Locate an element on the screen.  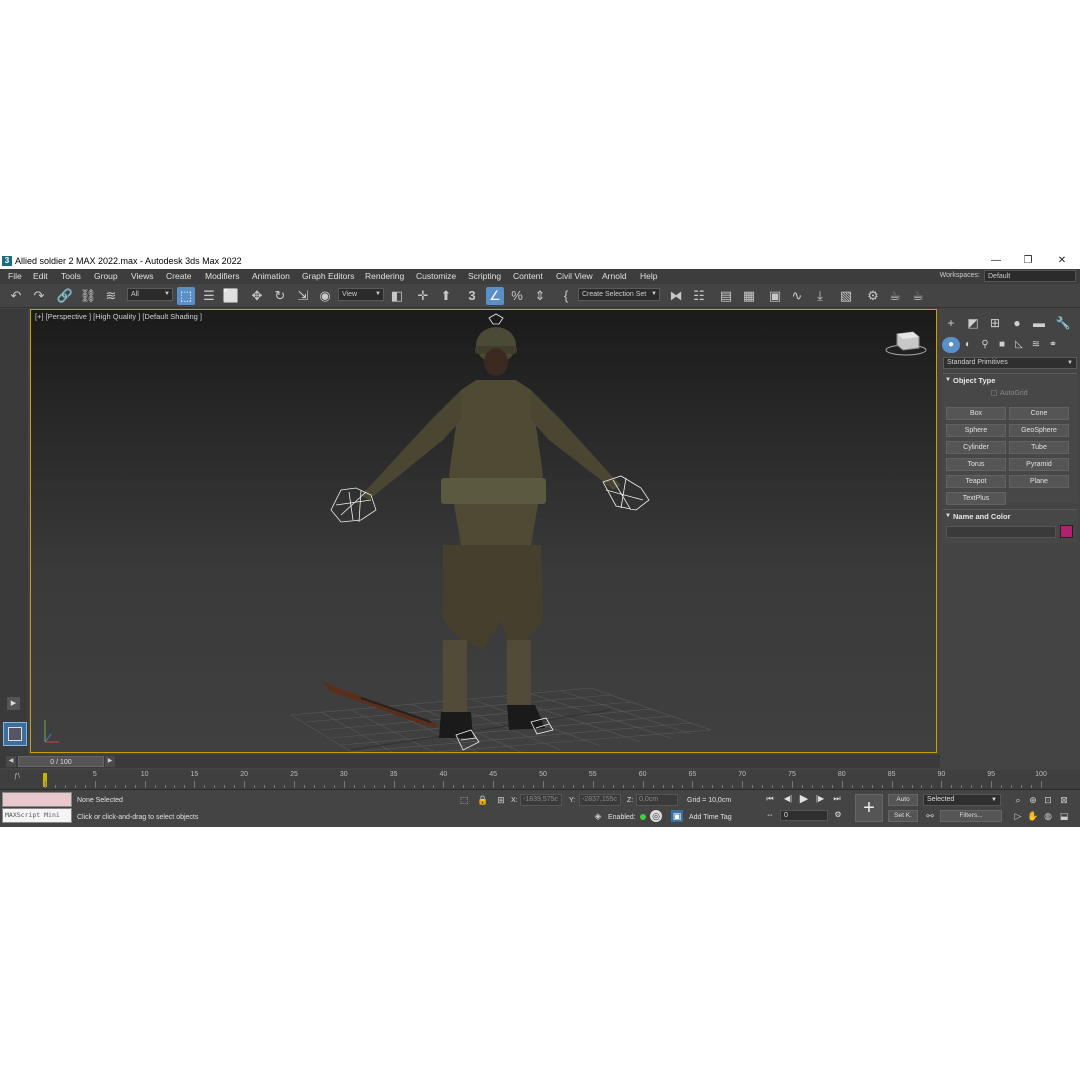
y-coordinate-field: -2837,155c is located at coordinates (600, 800).